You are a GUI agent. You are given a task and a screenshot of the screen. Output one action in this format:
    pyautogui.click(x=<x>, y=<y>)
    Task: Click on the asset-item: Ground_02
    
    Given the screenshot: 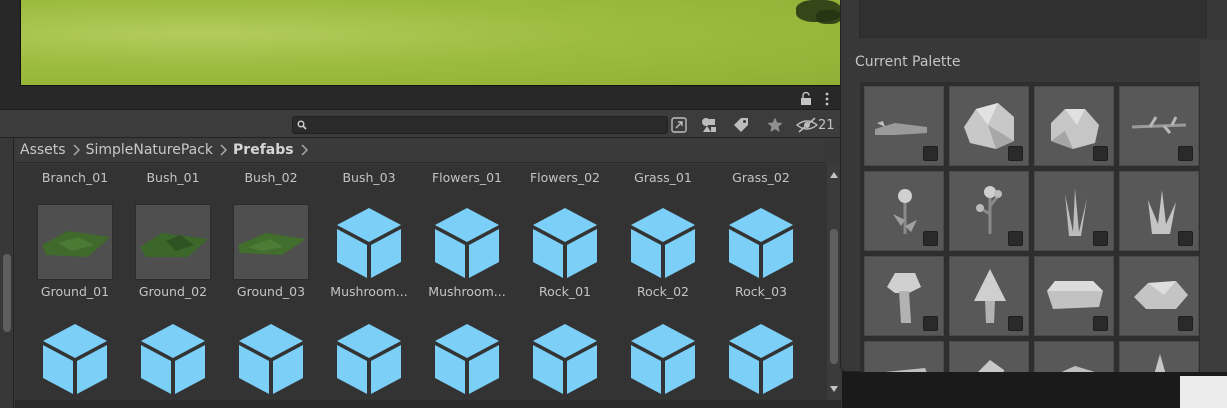 What is the action you would take?
    pyautogui.click(x=173, y=251)
    